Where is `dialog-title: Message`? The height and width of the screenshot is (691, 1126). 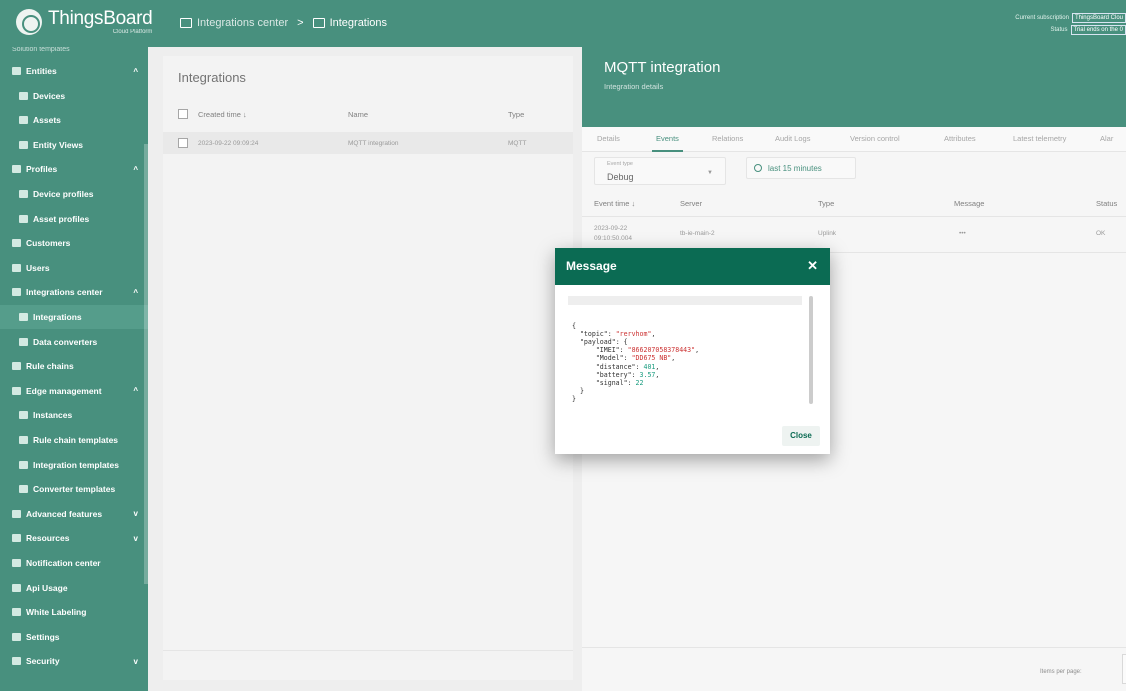
dialog-title: Message is located at coordinates (591, 266).